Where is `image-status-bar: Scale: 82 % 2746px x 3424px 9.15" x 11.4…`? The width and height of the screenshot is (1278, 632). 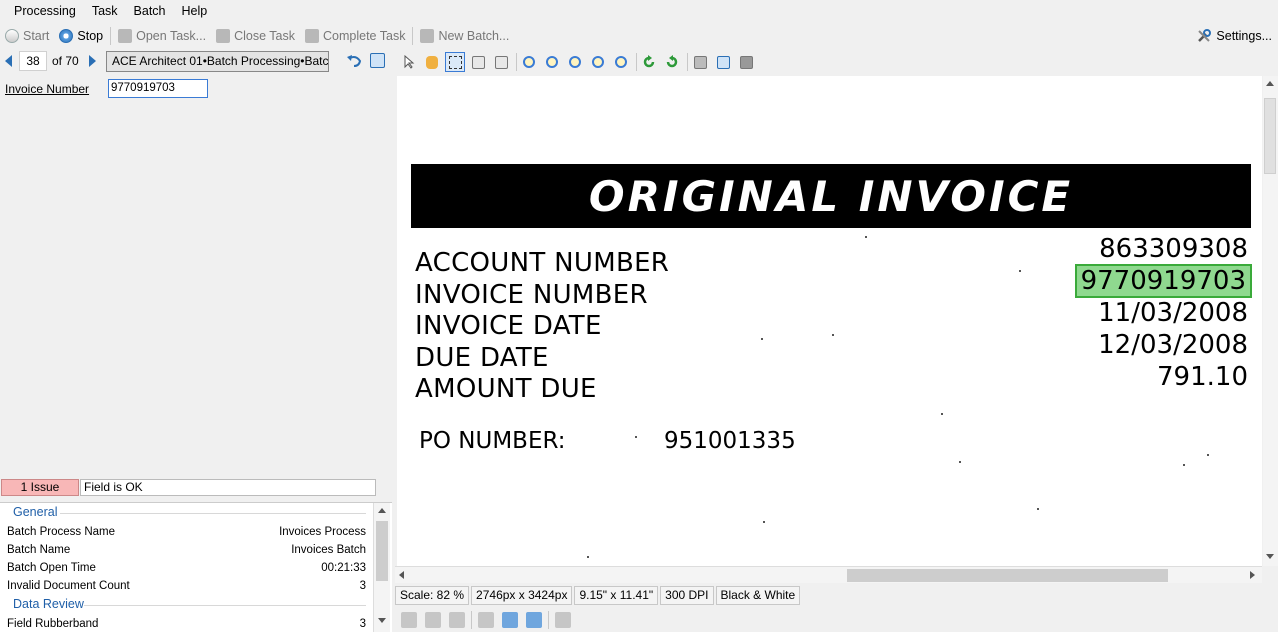 image-status-bar: Scale: 82 % 2746px x 3424px 9.15" x 11.4… is located at coordinates (598, 596).